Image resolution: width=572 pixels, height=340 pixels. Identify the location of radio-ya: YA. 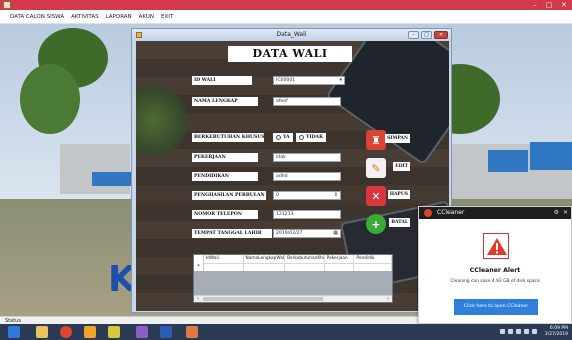
(283, 137).